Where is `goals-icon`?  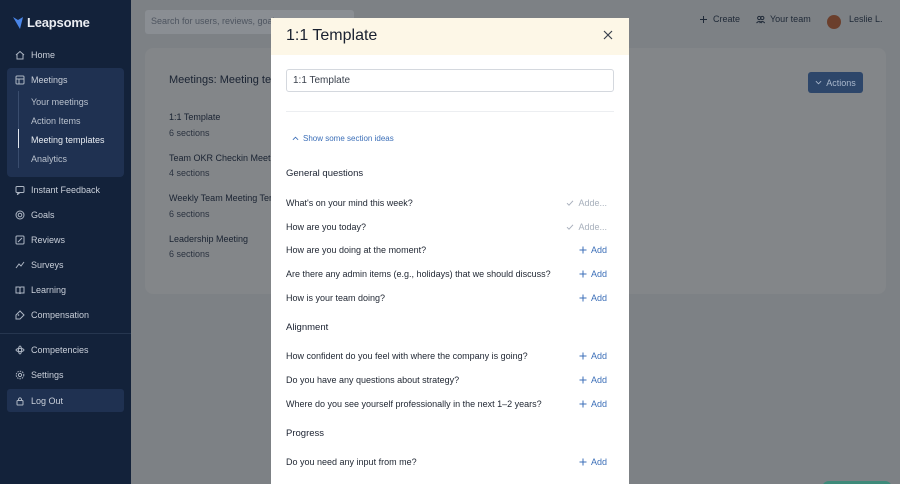 goals-icon is located at coordinates (20, 215).